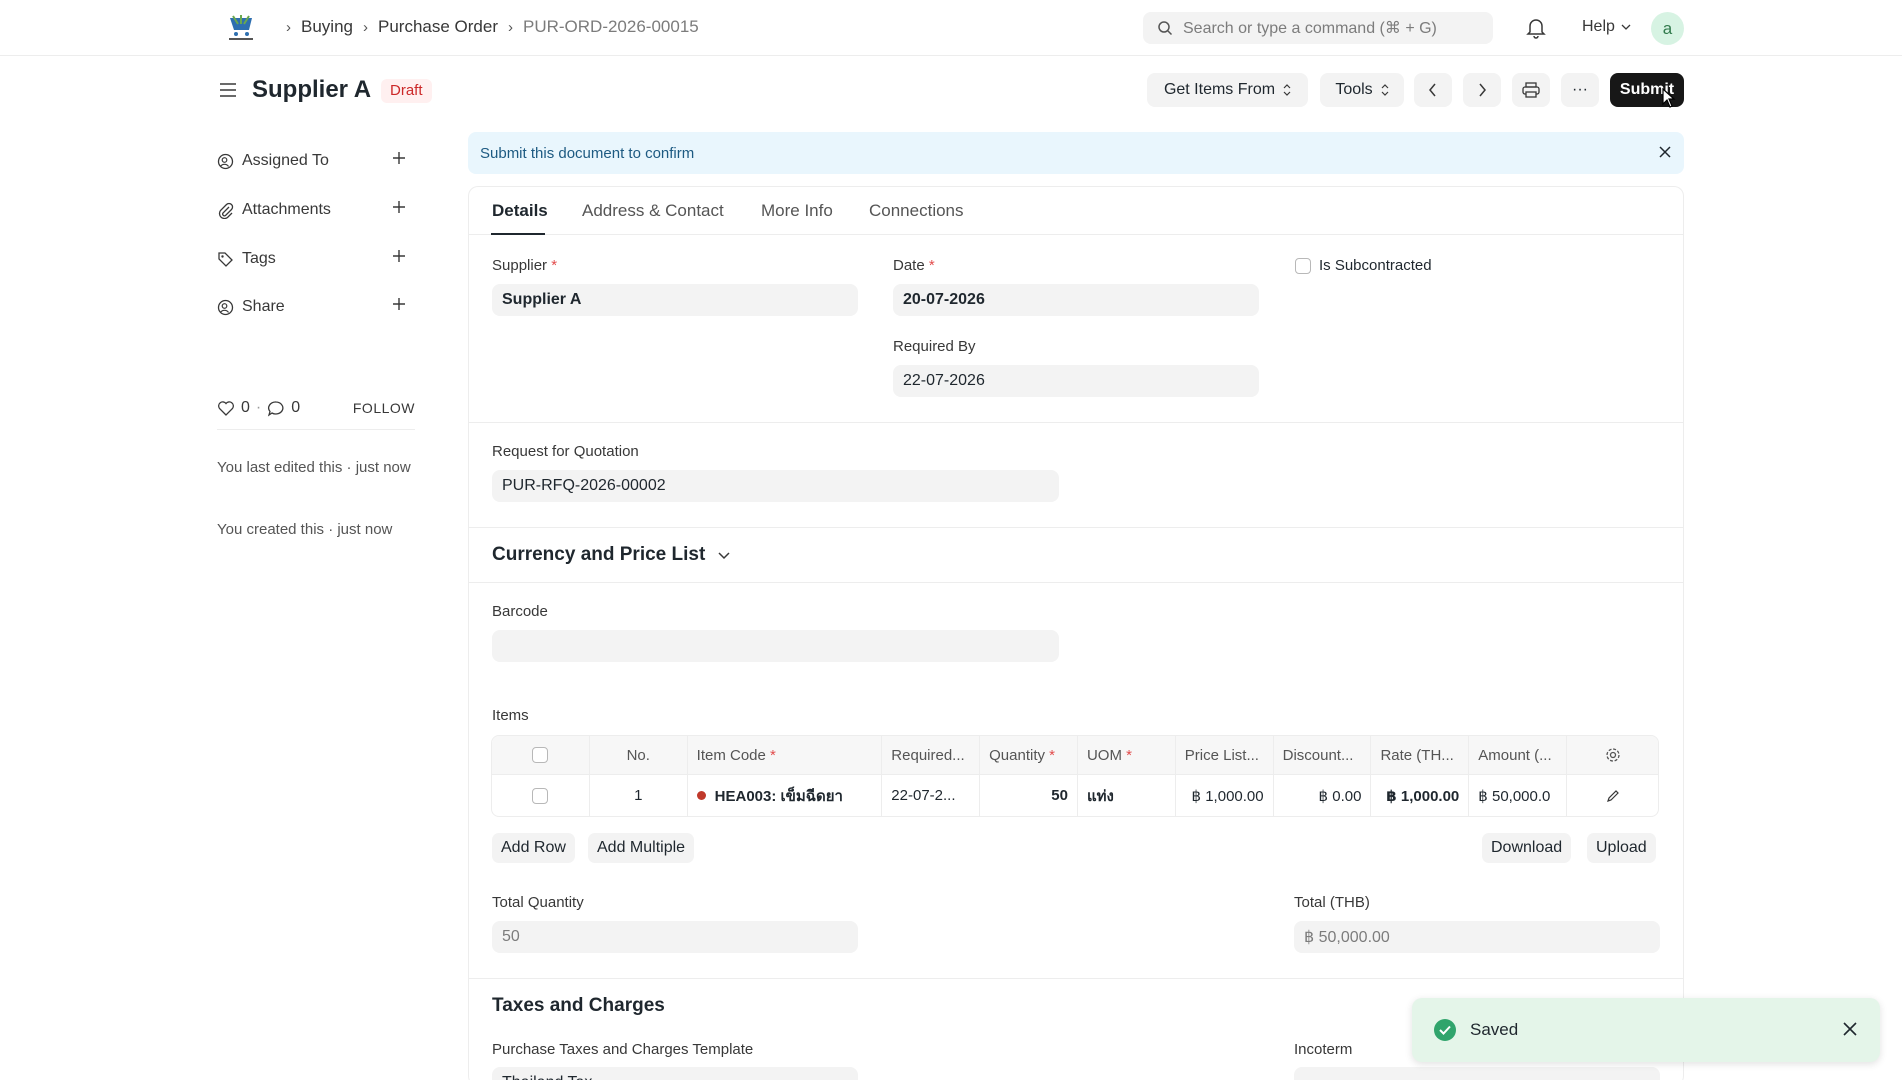  I want to click on cell-quantity: 50, so click(1029, 795).